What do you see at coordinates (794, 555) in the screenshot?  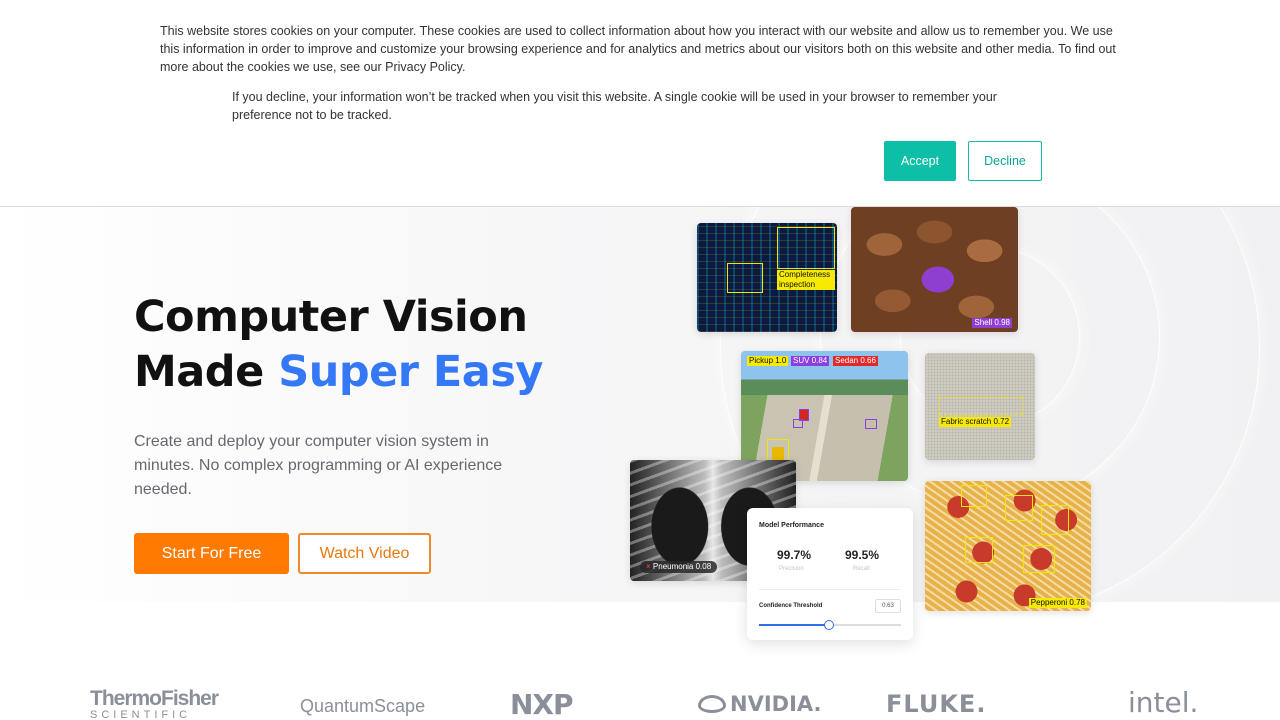 I see `precision-value: 99.7%` at bounding box center [794, 555].